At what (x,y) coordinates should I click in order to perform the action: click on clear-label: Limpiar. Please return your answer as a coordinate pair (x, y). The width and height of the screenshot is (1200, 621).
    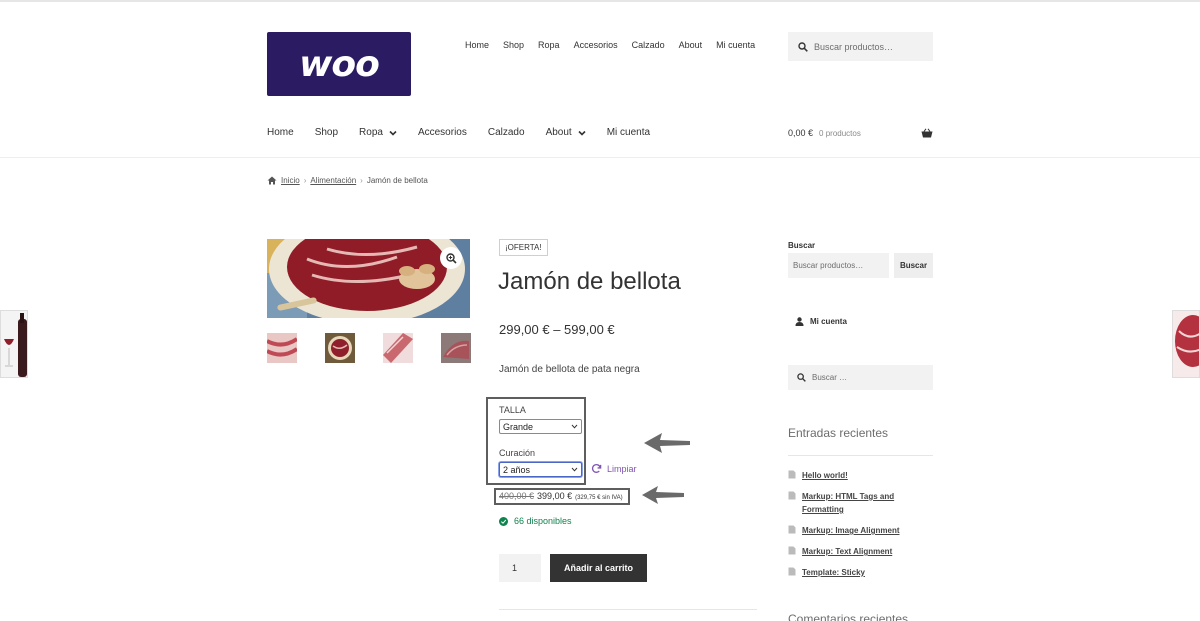
    Looking at the image, I should click on (622, 468).